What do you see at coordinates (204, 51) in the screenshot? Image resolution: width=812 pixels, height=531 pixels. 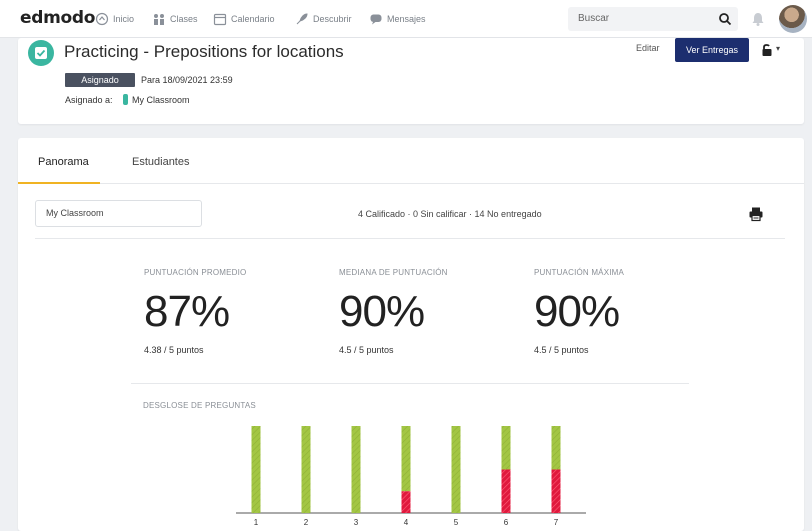 I see `assignment-title: Practicing - Prepositions for locations` at bounding box center [204, 51].